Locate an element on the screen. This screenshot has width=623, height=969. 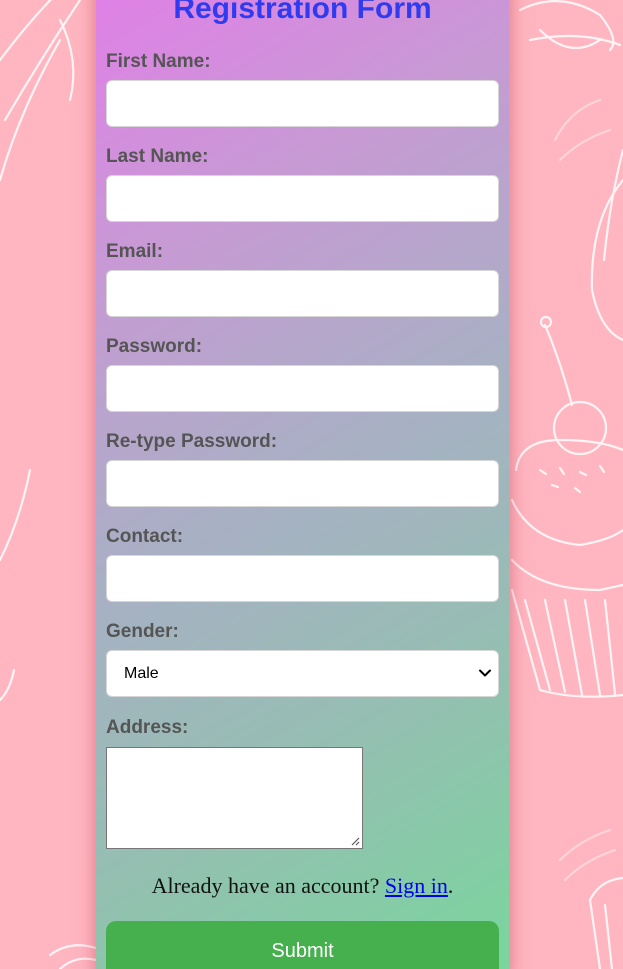
gender-select: Male is located at coordinates (302, 673).